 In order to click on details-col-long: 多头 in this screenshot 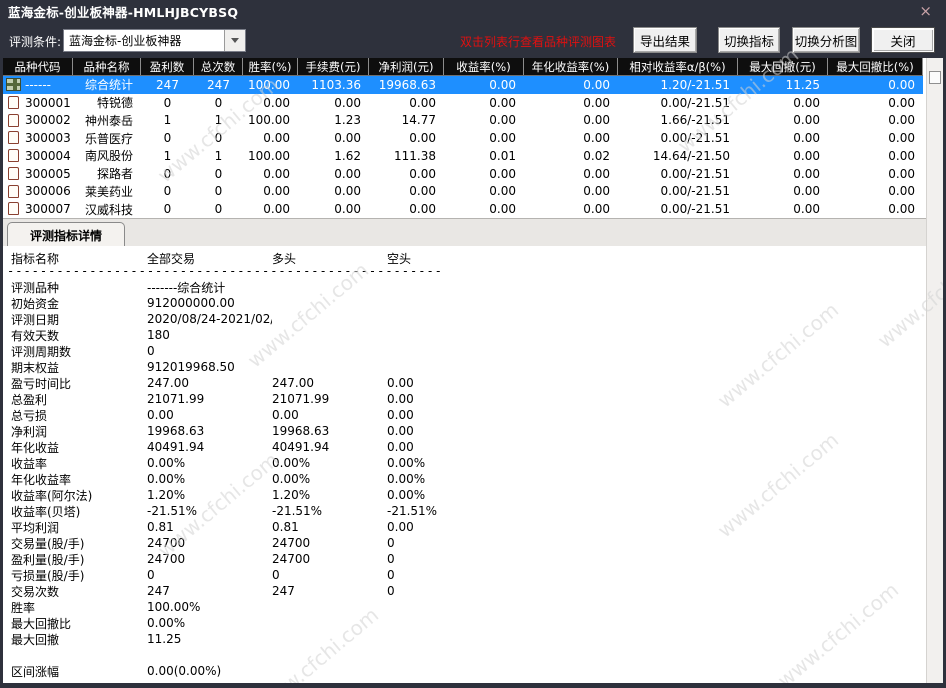, I will do `click(284, 258)`.